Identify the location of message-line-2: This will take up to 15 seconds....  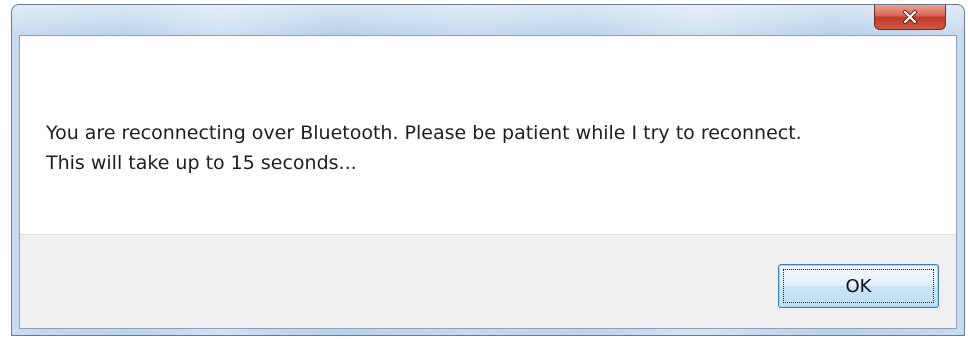
(201, 163).